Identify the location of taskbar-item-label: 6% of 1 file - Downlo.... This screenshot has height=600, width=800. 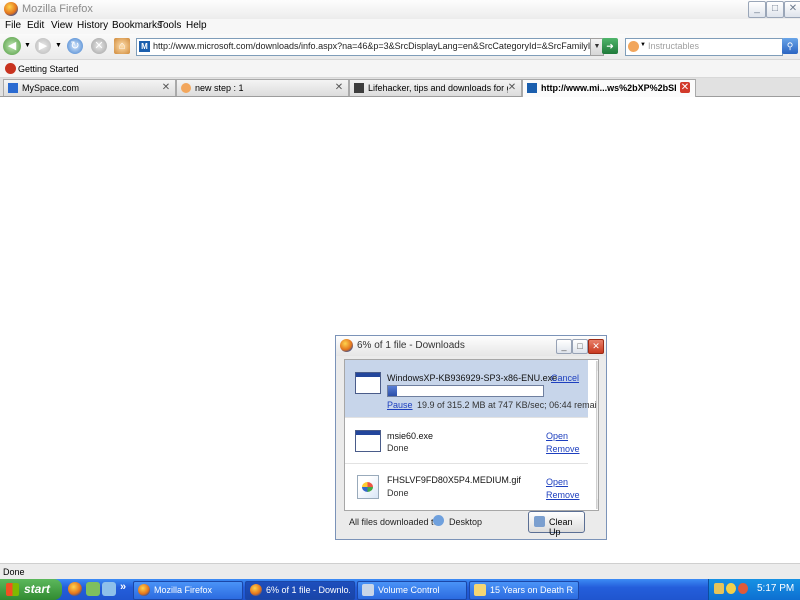
(308, 590).